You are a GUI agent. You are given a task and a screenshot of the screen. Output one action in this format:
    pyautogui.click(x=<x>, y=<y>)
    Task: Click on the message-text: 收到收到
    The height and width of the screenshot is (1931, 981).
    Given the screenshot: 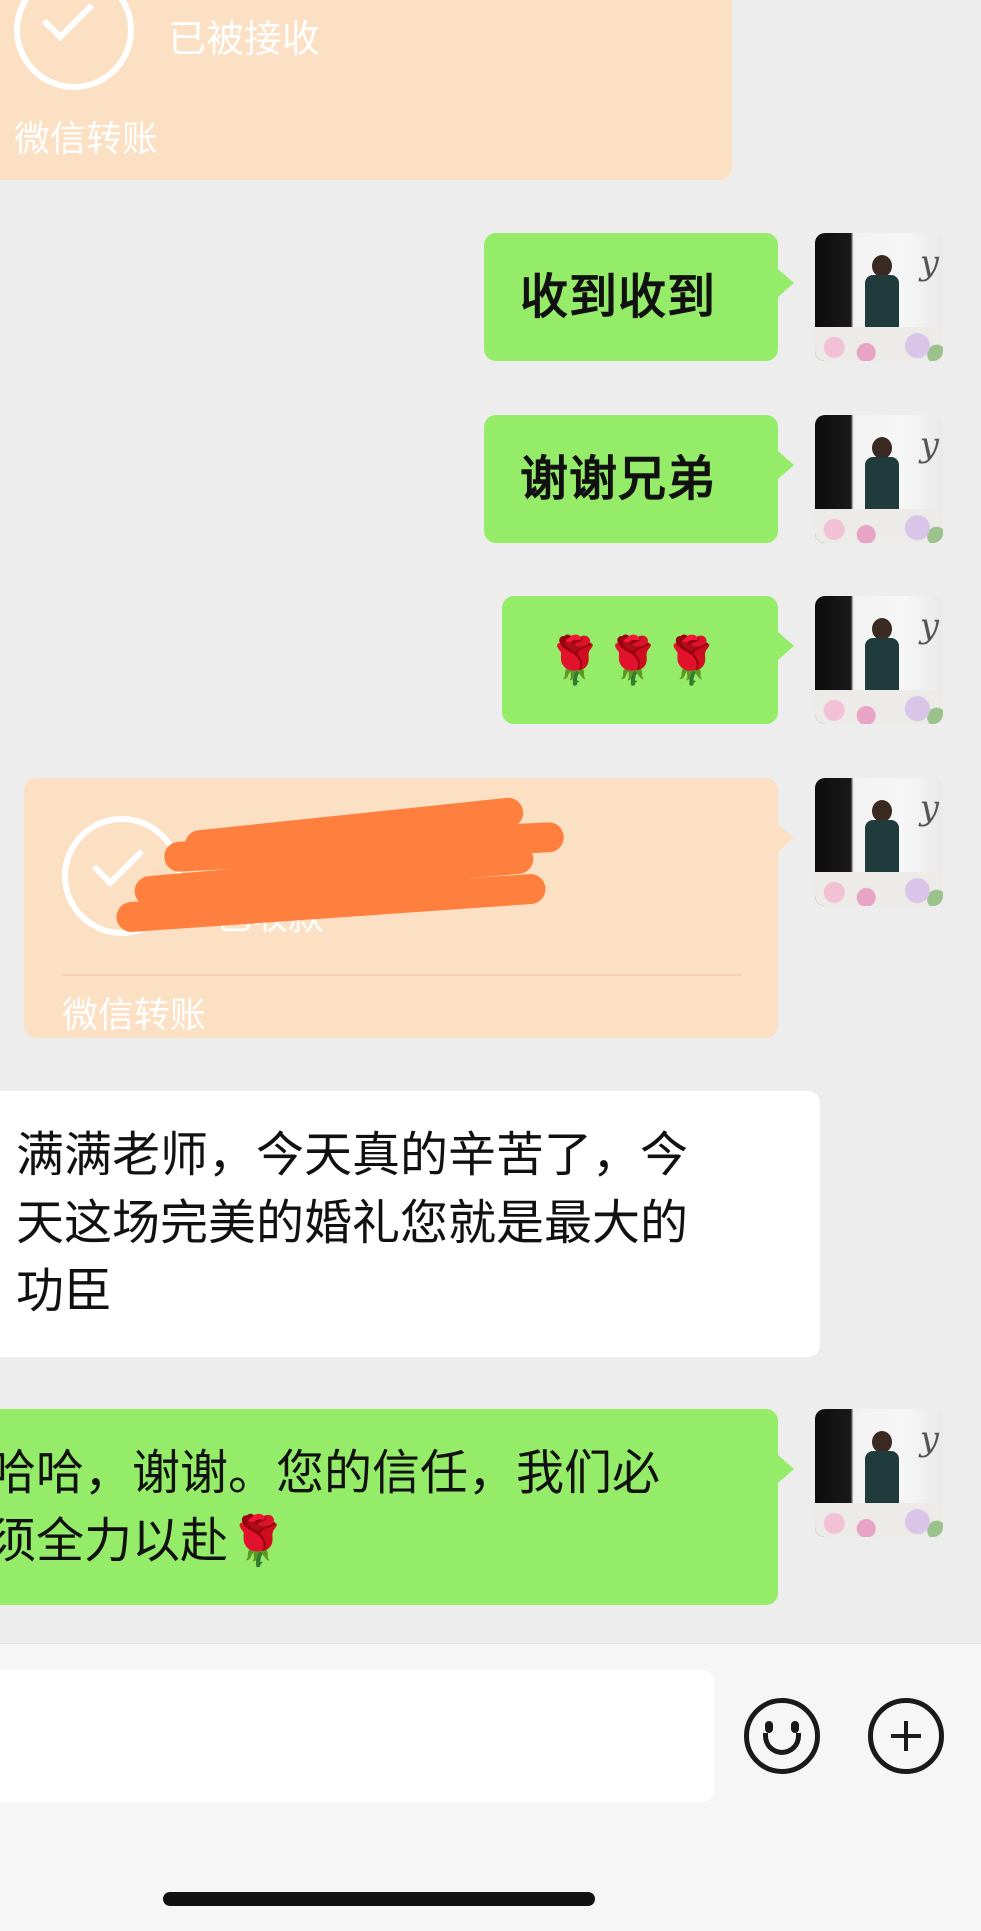 What is the action you would take?
    pyautogui.click(x=618, y=297)
    